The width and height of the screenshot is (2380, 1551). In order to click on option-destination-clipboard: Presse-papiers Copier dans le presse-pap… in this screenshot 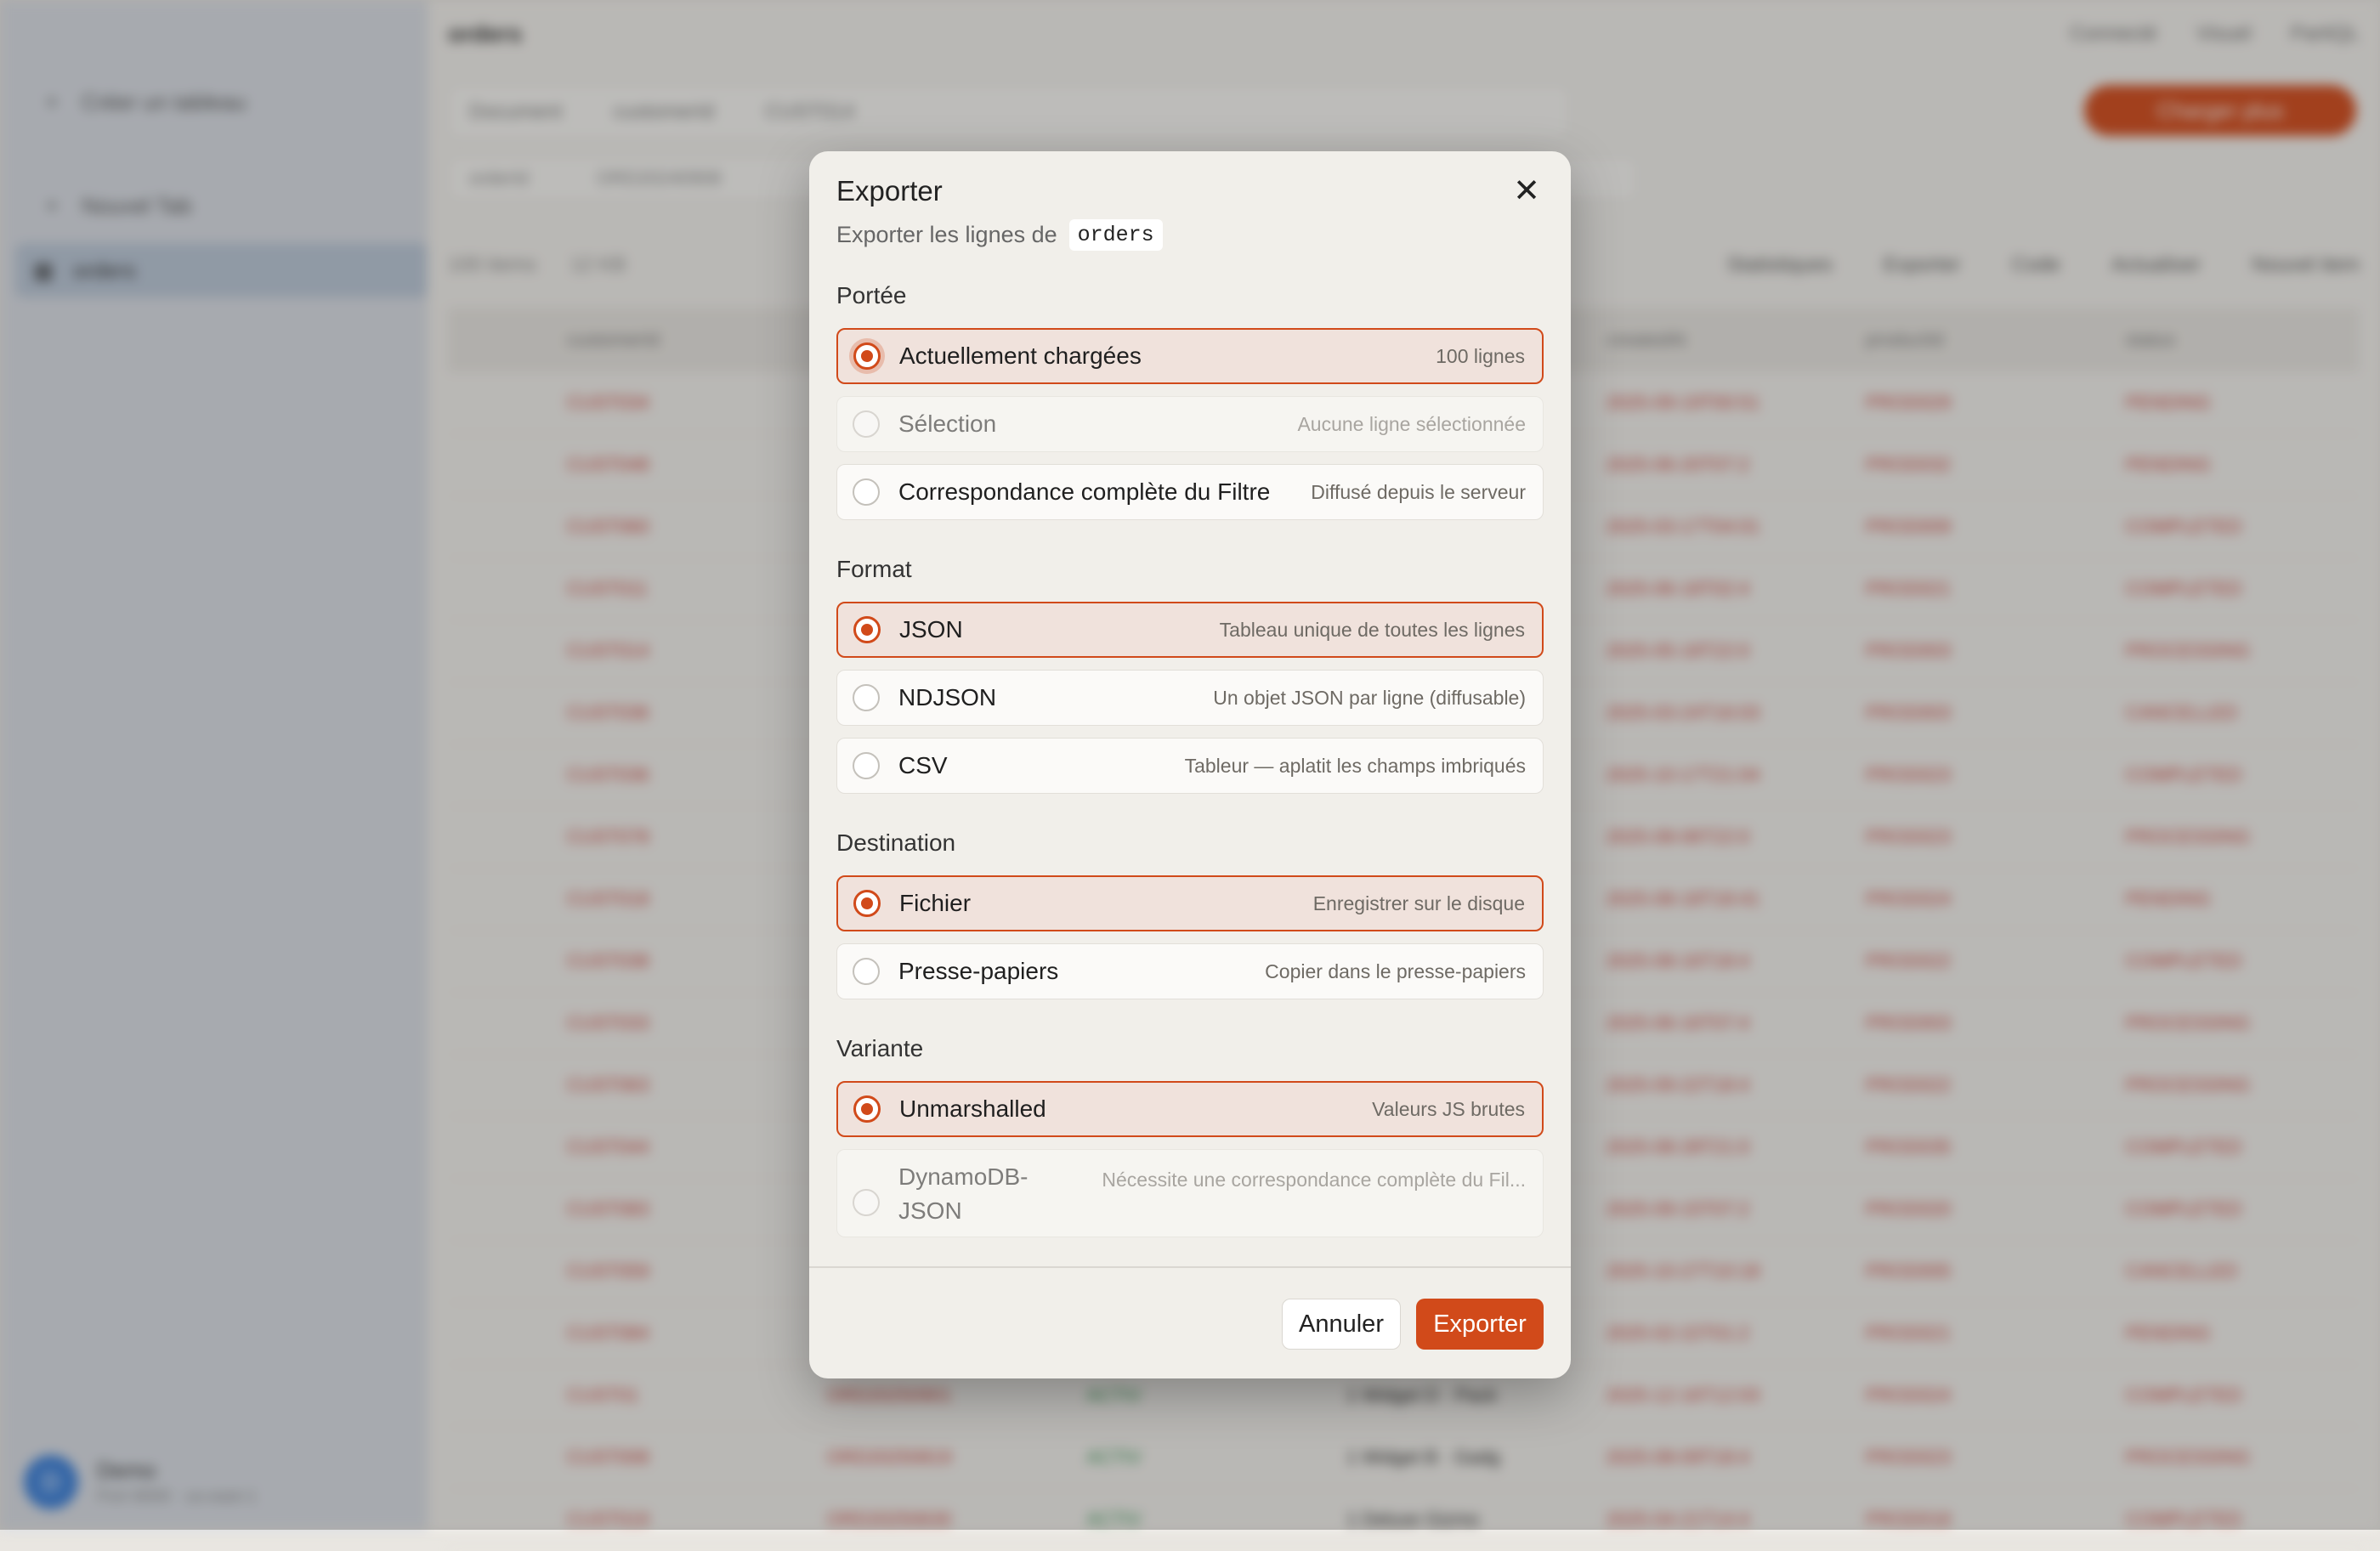, I will do `click(1190, 971)`.